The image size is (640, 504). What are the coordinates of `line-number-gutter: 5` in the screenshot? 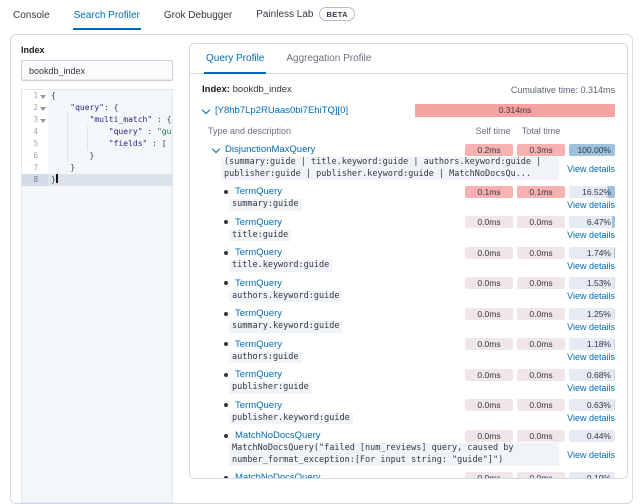 It's located at (35, 144).